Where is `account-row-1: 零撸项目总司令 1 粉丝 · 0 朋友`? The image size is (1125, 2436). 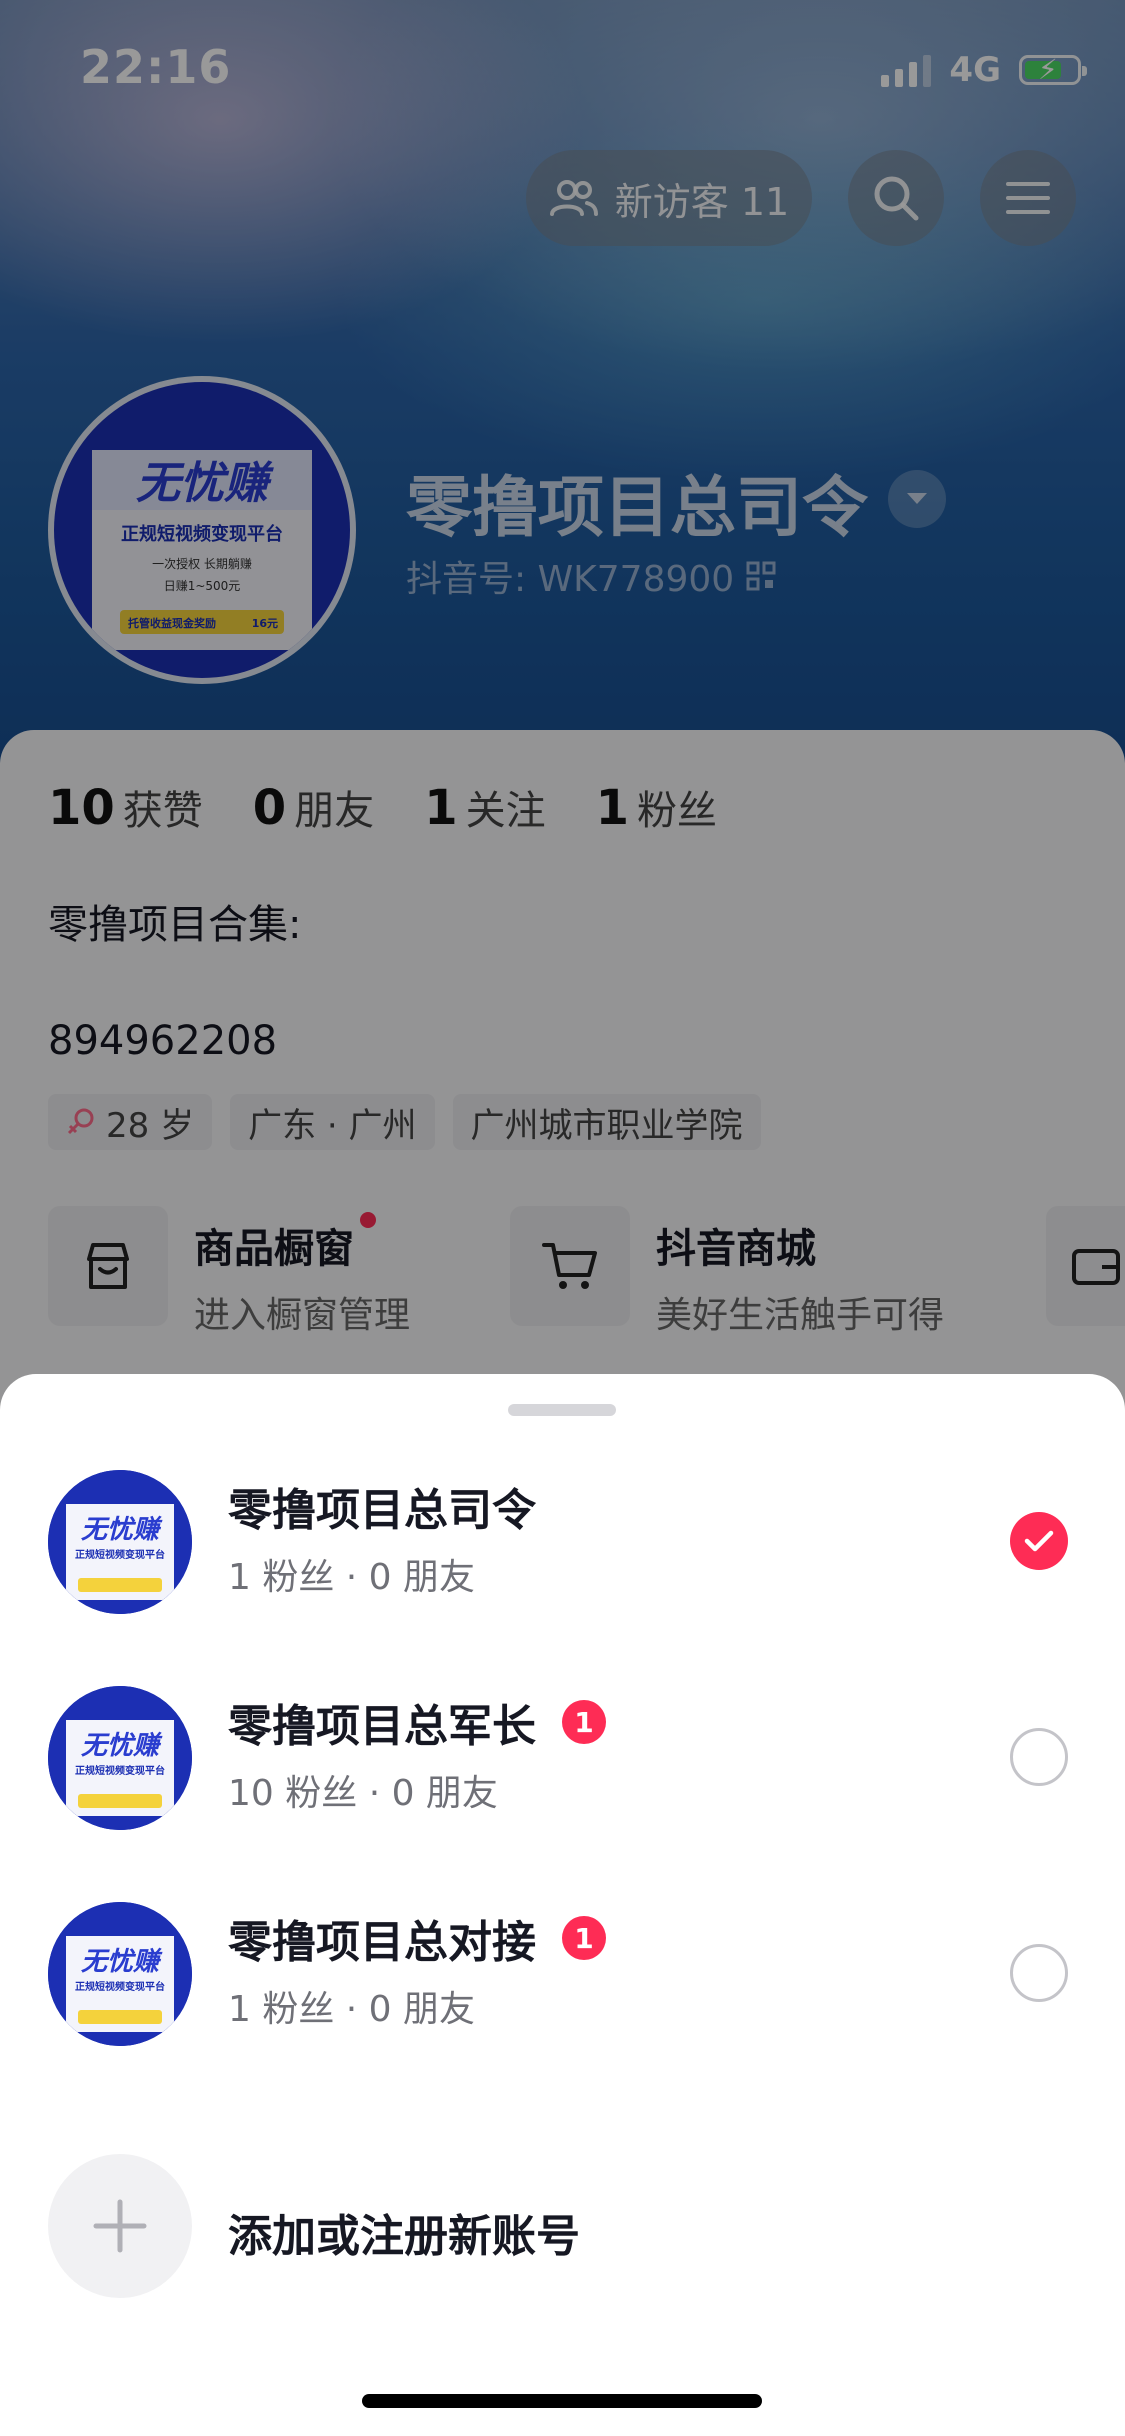 account-row-1: 零撸项目总司令 1 粉丝 · 0 朋友 is located at coordinates (562, 1538).